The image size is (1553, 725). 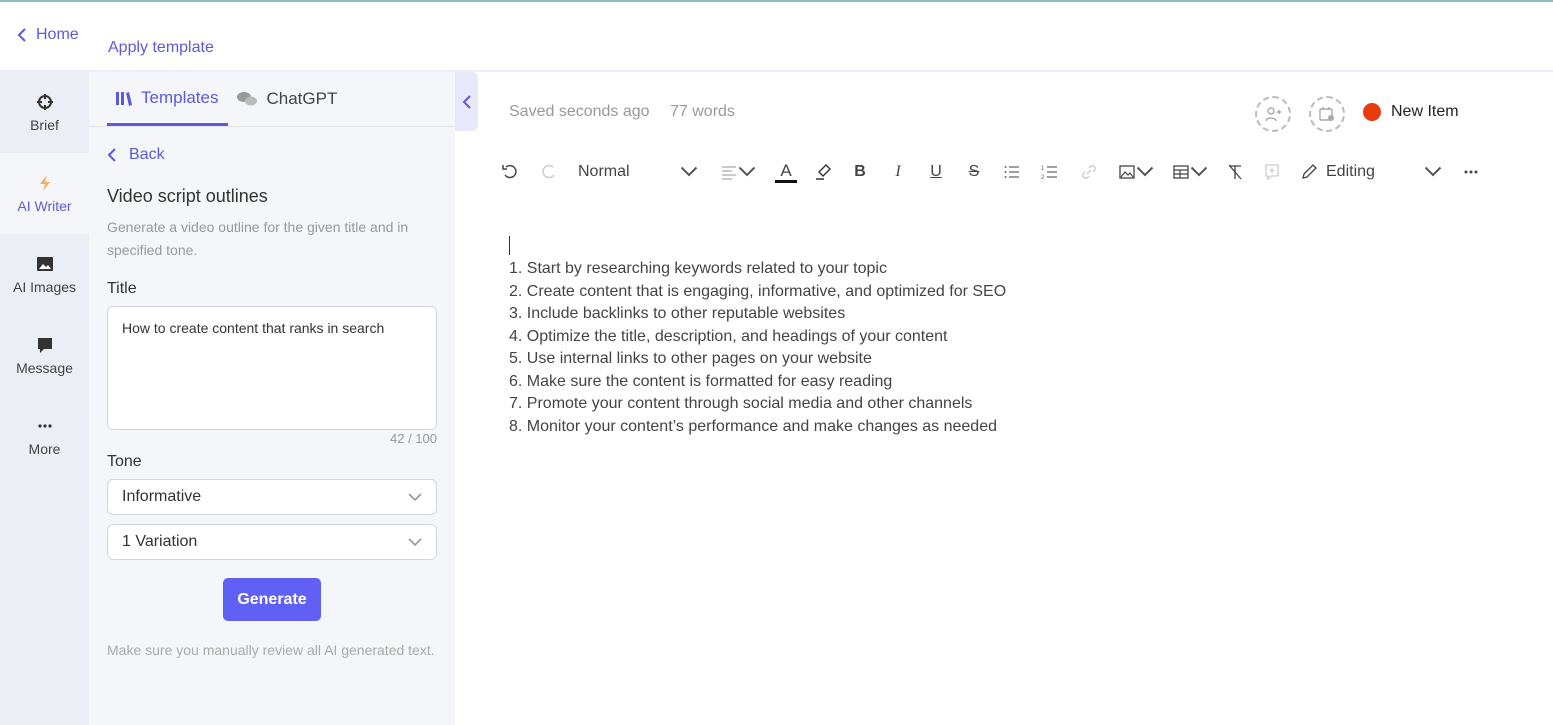 I want to click on calendar-icon, so click(x=1326, y=114).